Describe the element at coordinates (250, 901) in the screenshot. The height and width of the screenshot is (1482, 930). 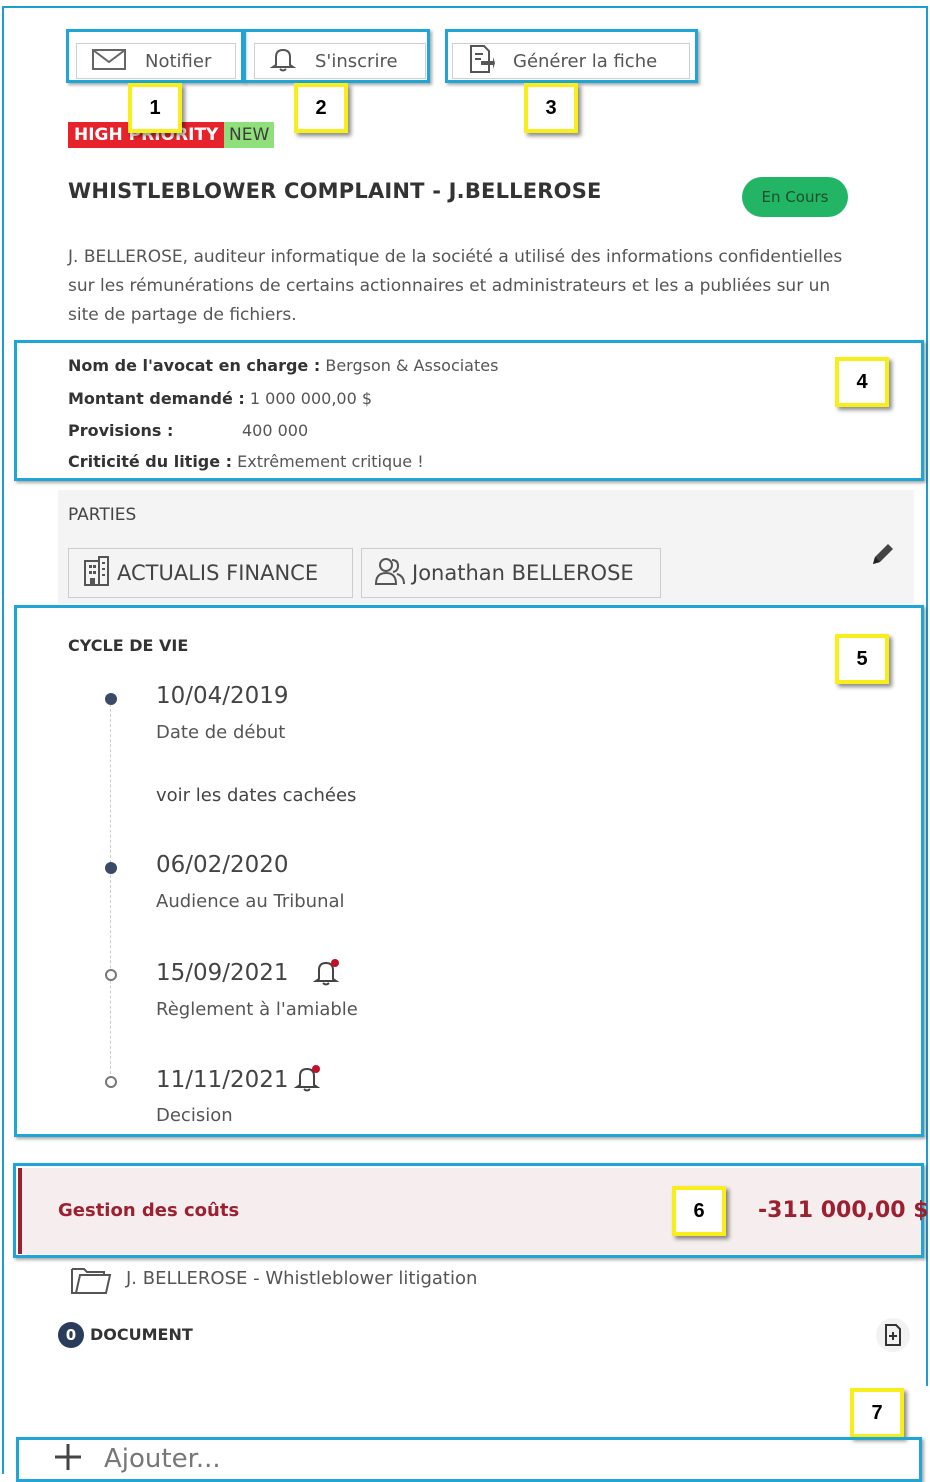
I see `event-label: Audience au Tribunal` at that location.